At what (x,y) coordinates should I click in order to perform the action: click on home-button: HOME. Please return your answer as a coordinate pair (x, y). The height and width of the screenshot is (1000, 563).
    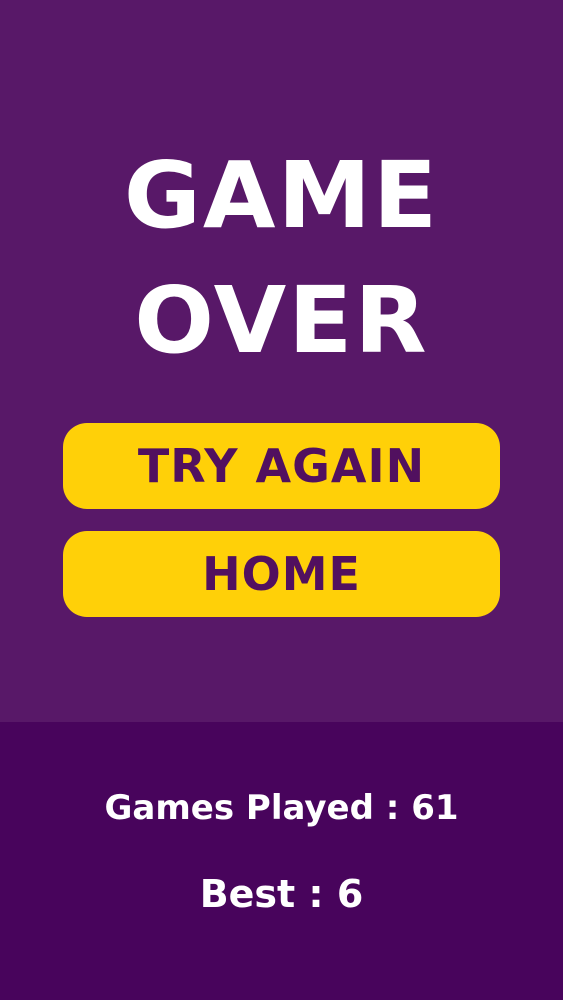
    Looking at the image, I should click on (281, 574).